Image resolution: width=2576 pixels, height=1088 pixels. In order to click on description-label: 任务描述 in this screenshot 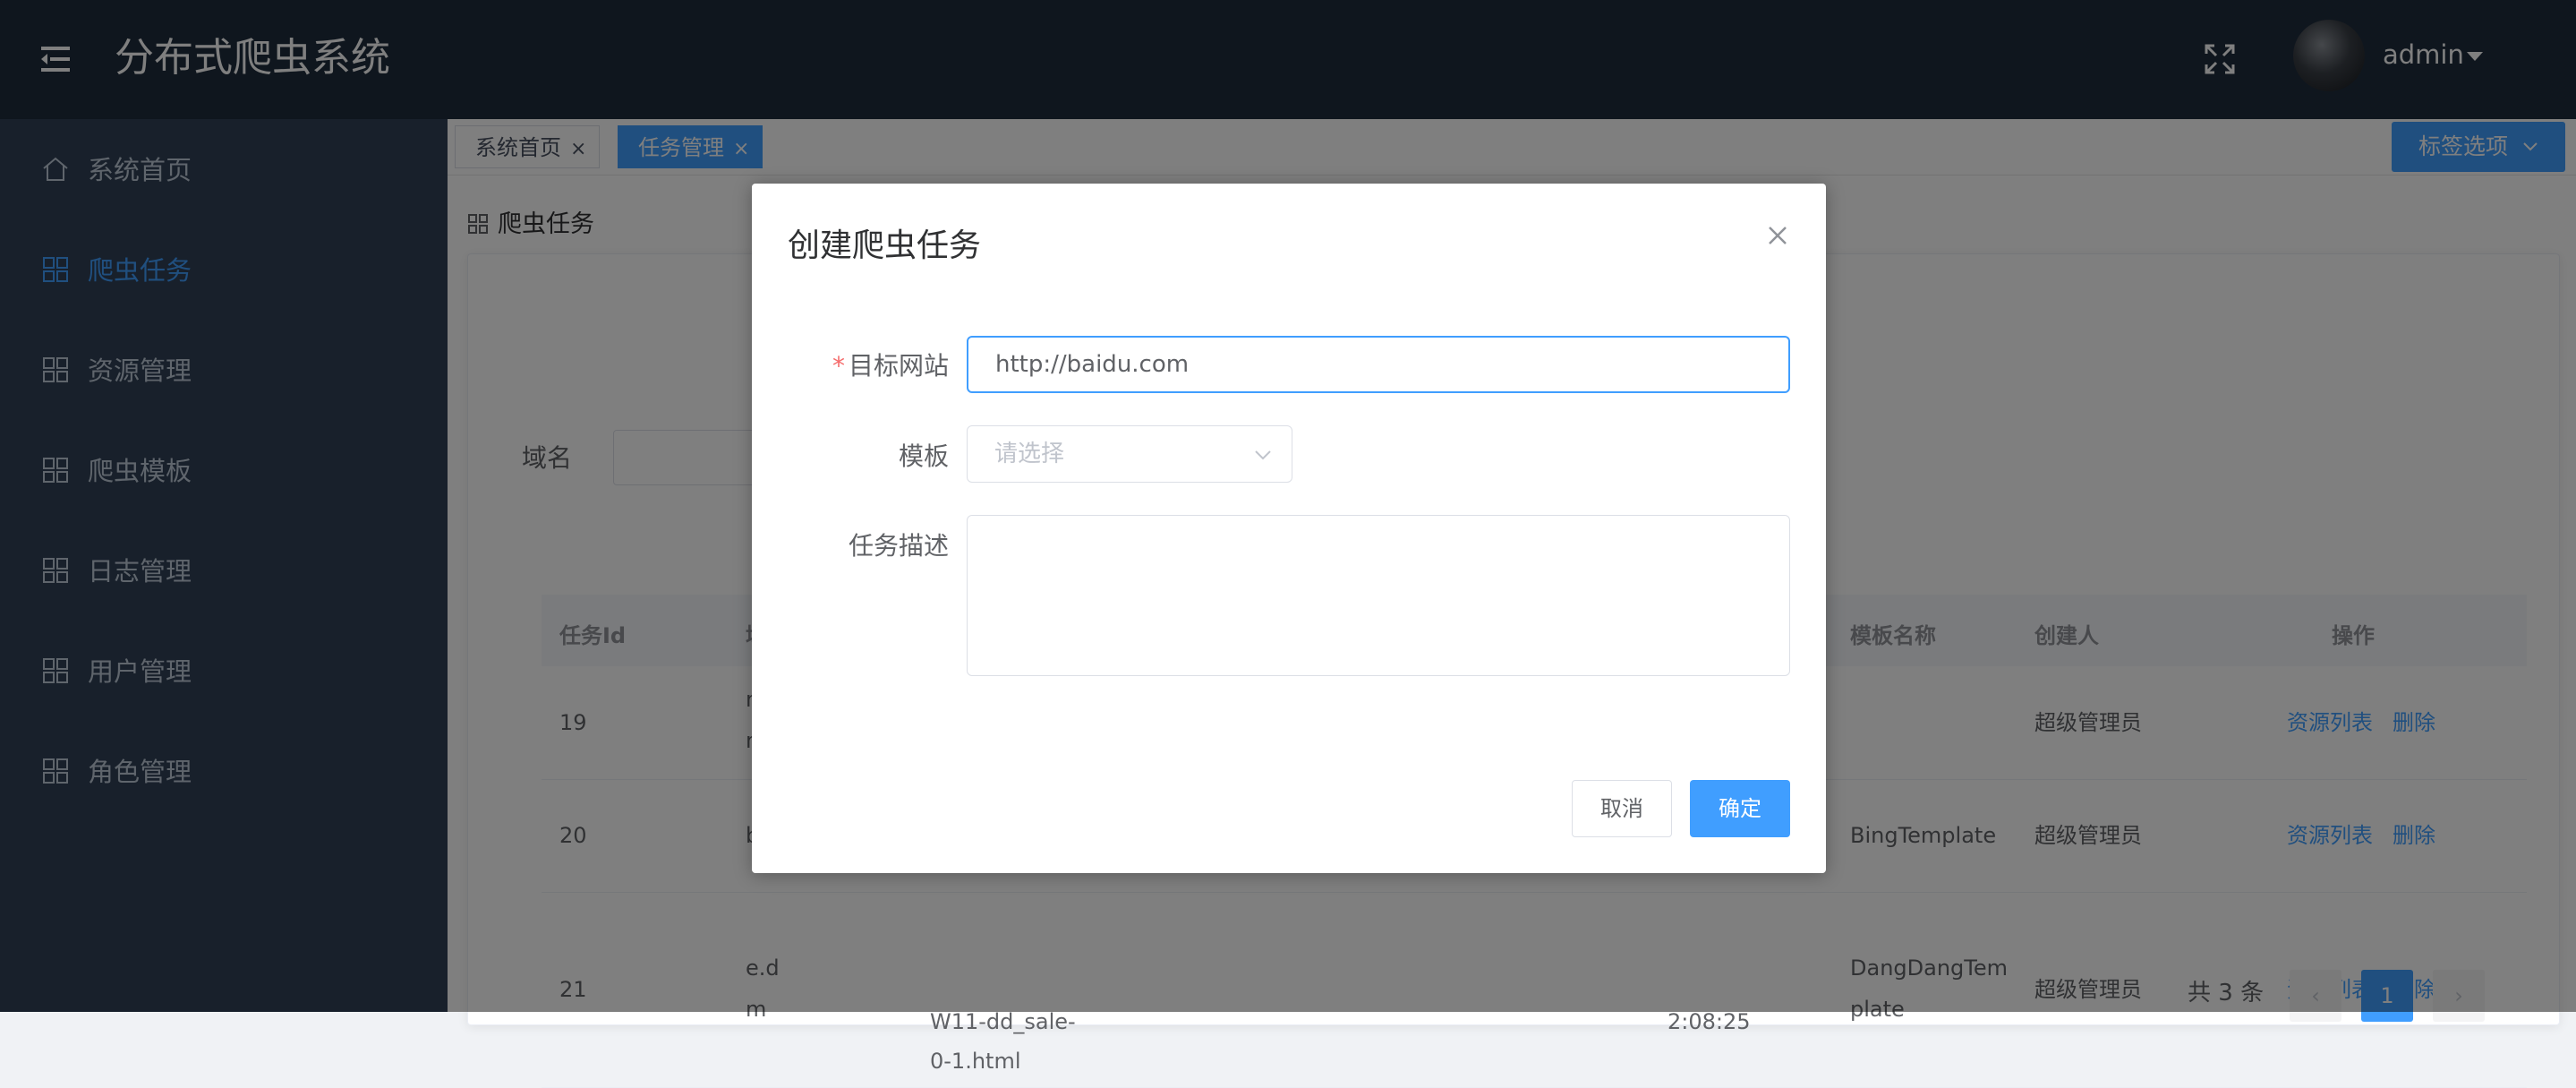, I will do `click(898, 546)`.